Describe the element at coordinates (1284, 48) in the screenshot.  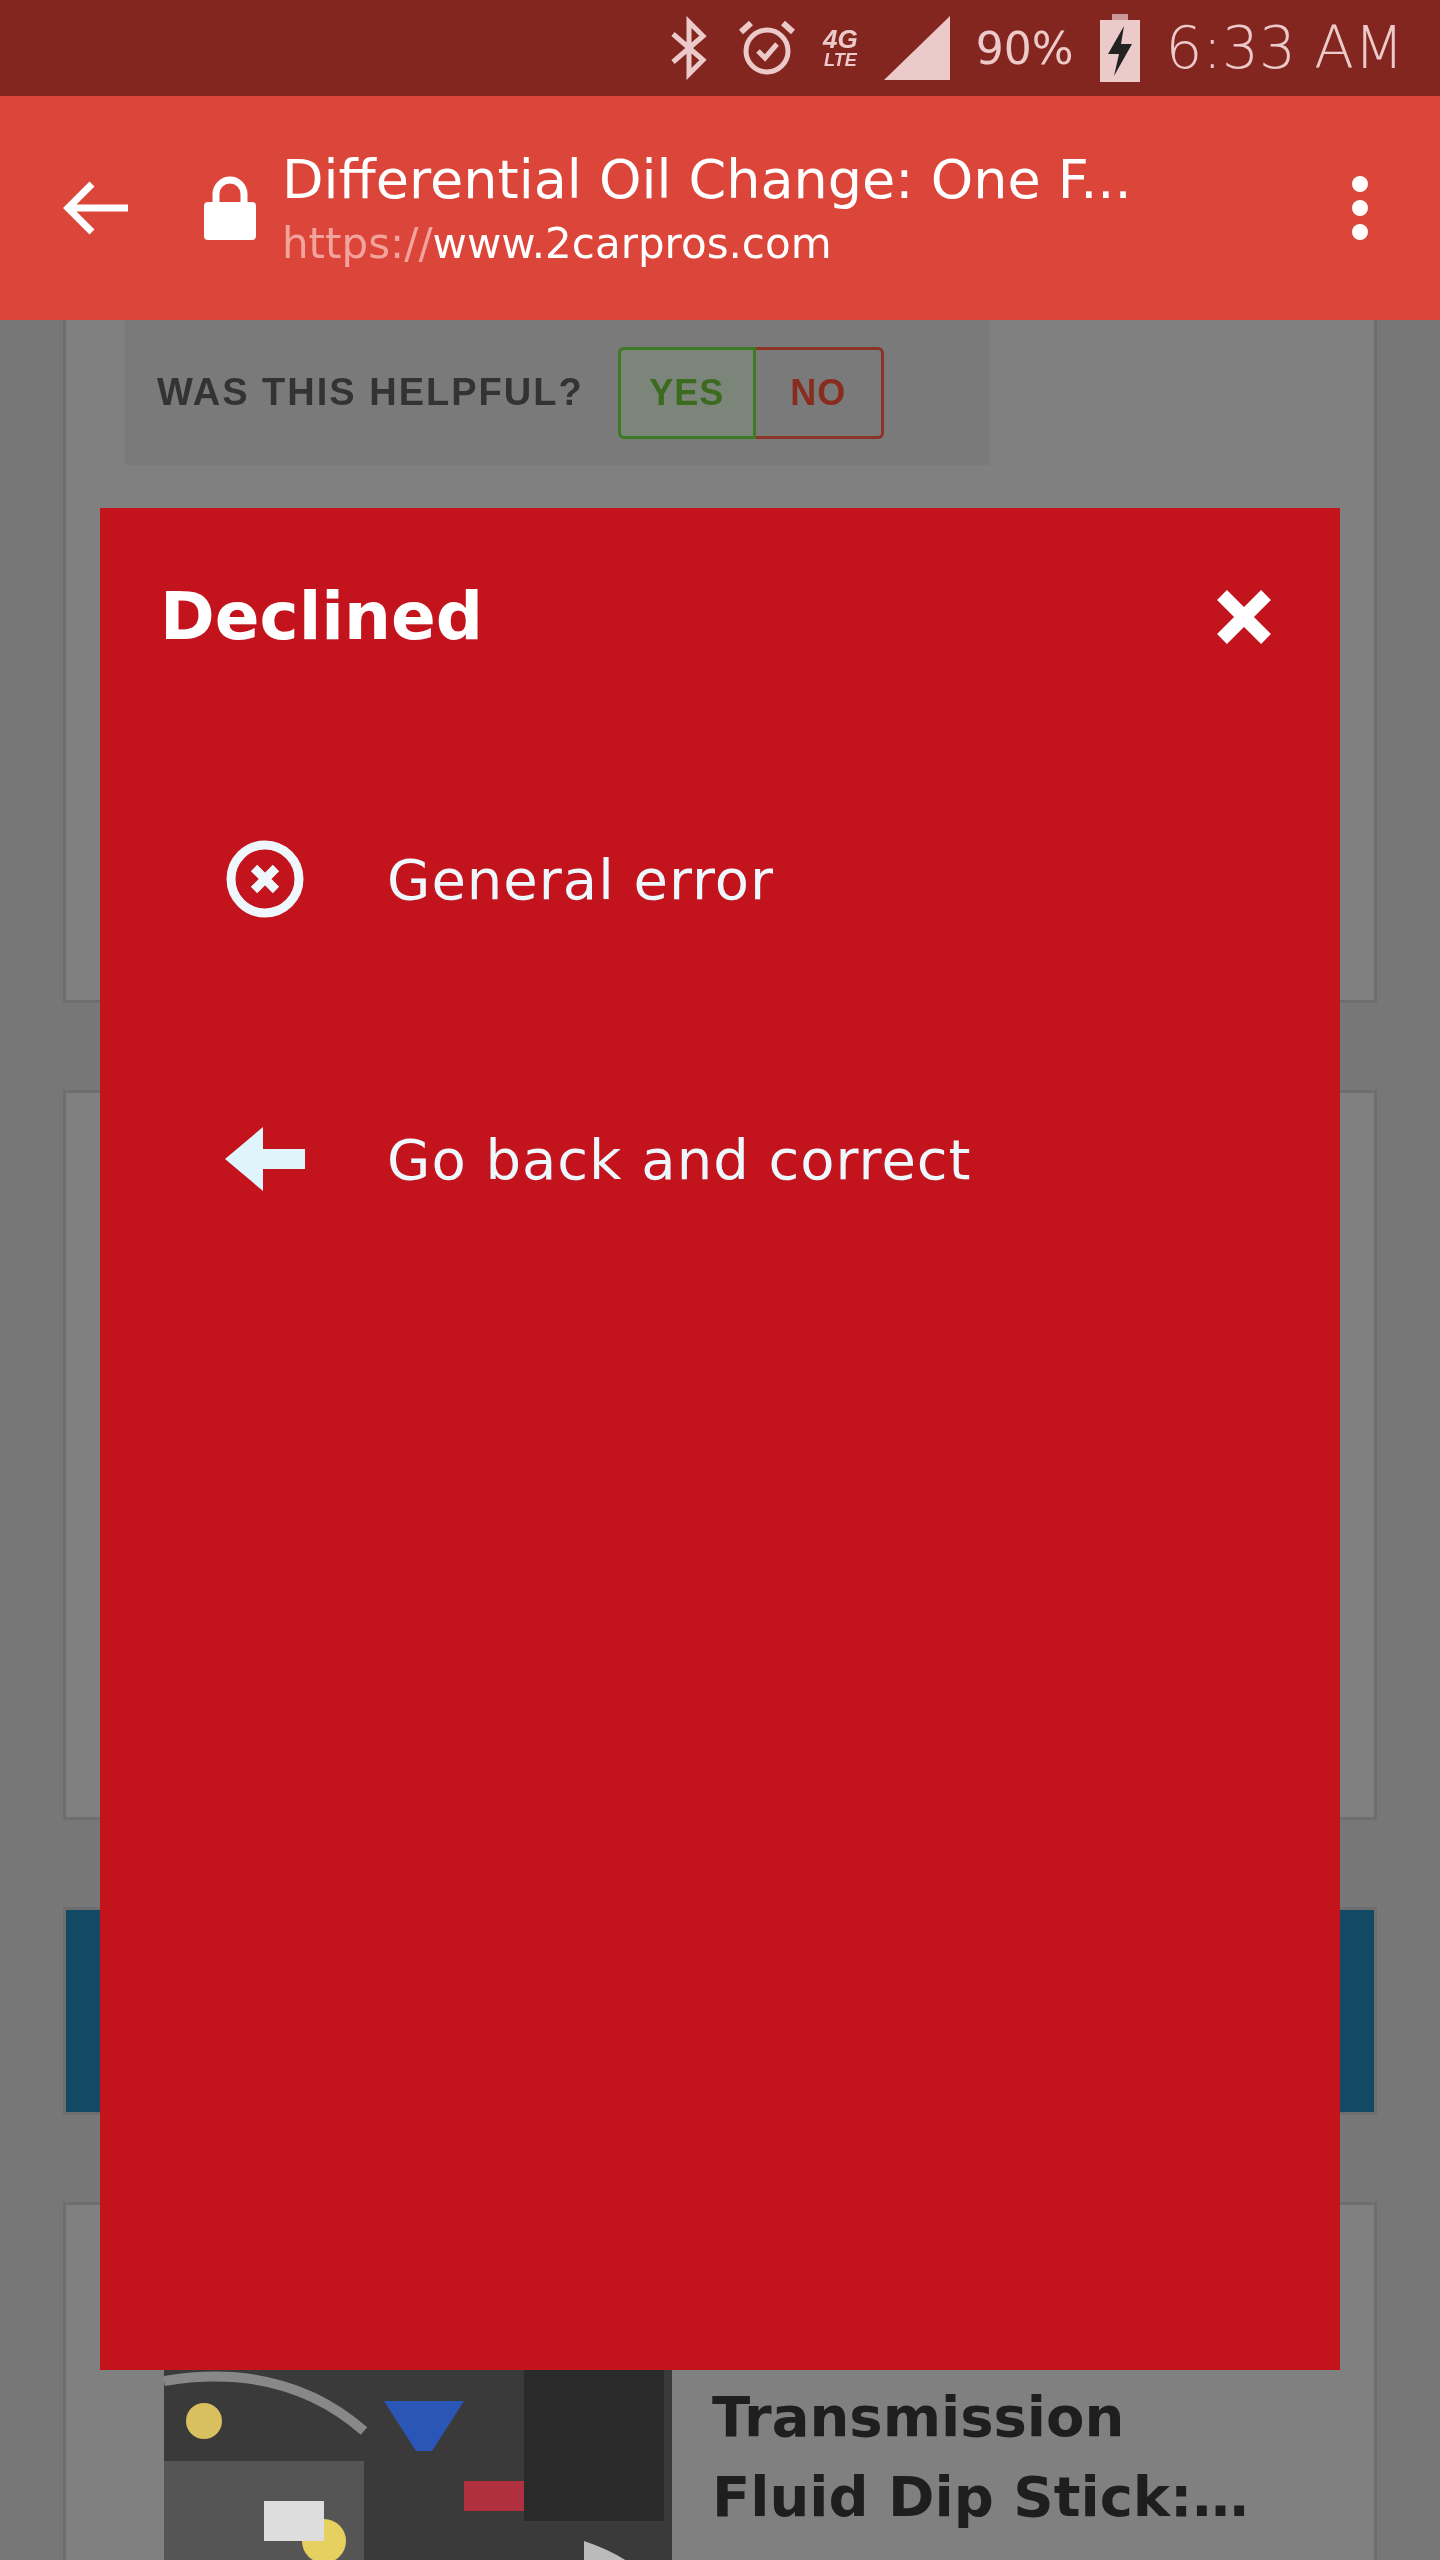
I see `clock-time: 6:33 AM` at that location.